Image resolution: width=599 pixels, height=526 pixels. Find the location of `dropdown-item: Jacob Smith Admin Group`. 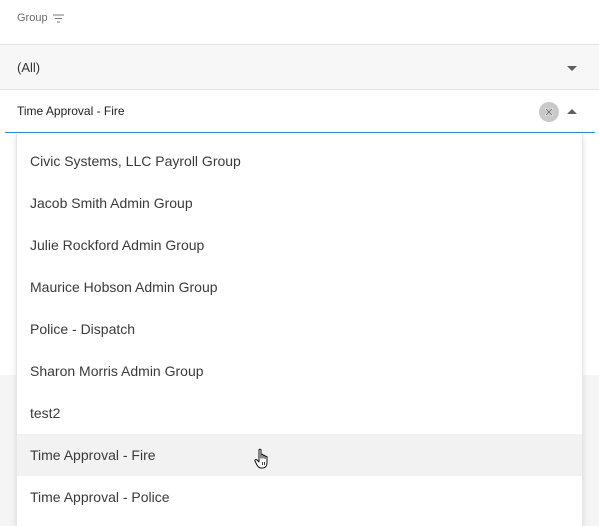

dropdown-item: Jacob Smith Admin Group is located at coordinates (299, 203).